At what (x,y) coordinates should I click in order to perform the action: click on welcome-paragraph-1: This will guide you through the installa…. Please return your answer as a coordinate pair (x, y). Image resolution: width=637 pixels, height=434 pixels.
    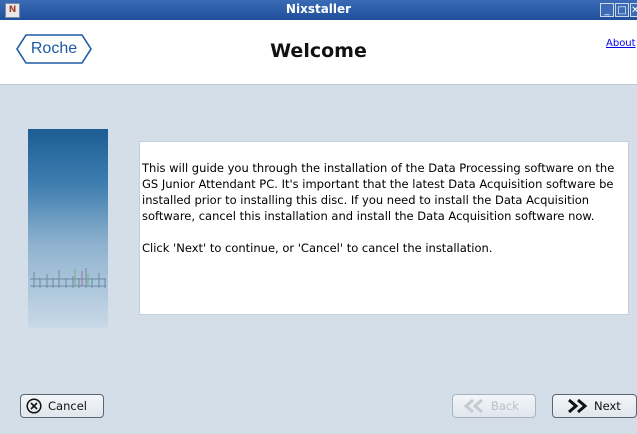
    Looking at the image, I should click on (378, 192).